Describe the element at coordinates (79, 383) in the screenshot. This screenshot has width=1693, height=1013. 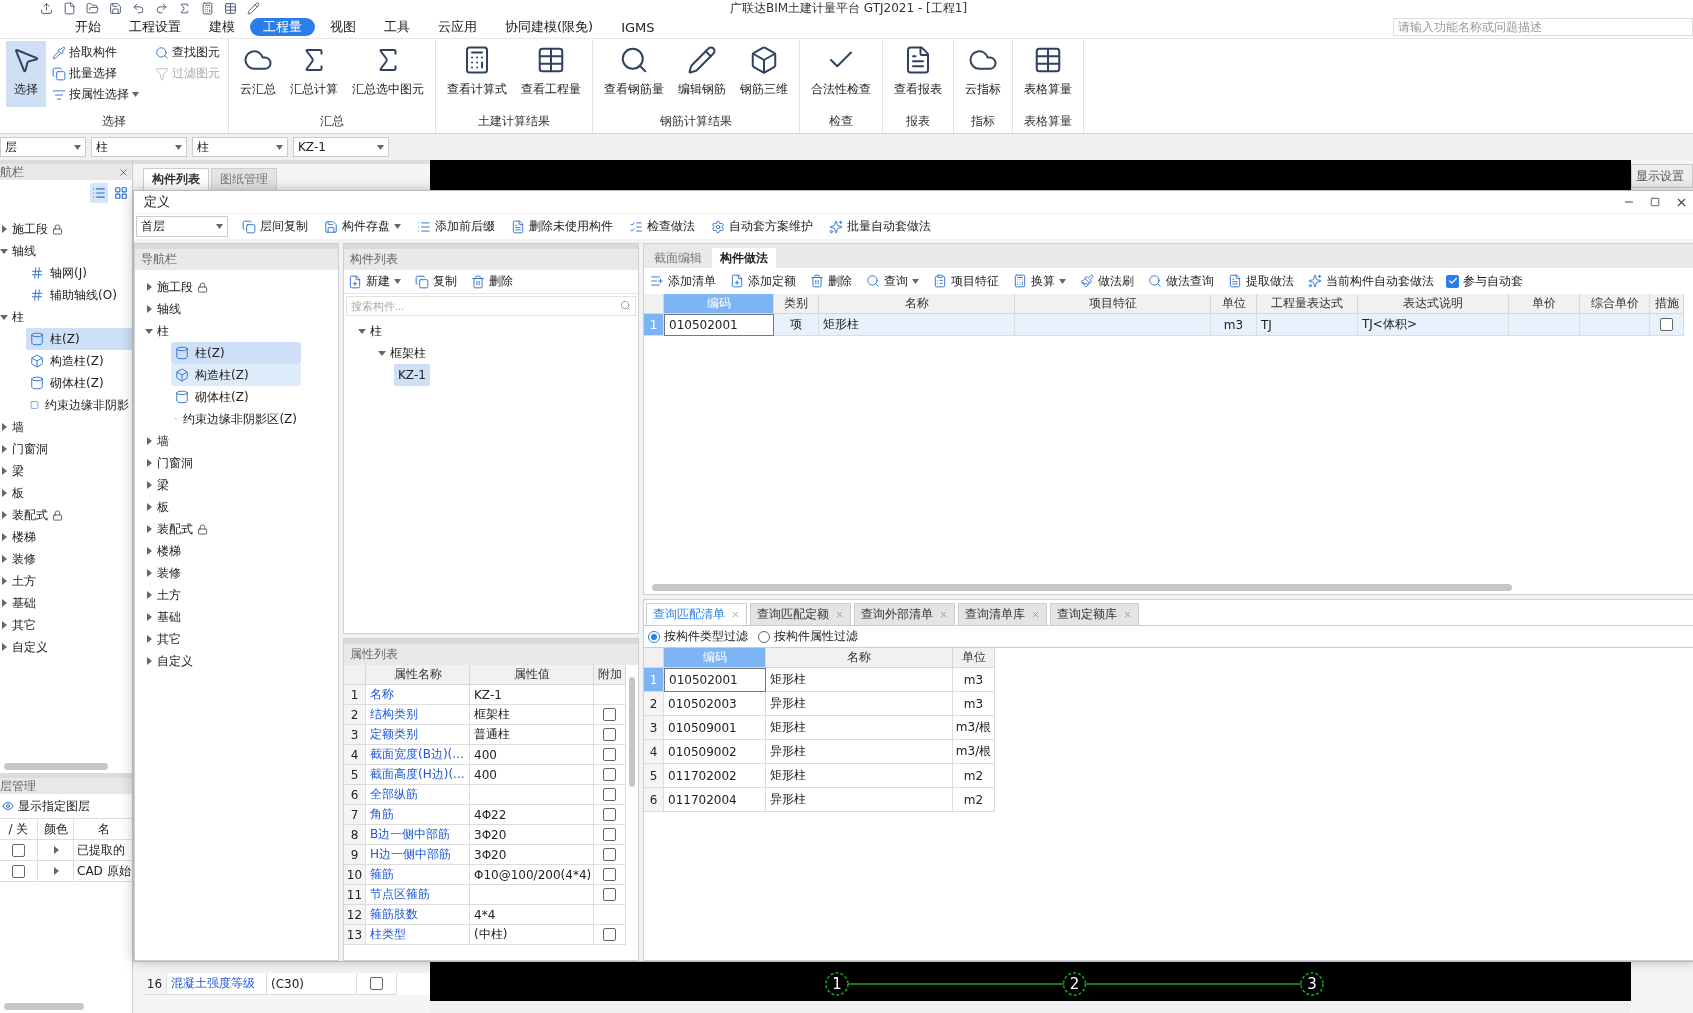
I see `tree-item: 砌体柱(Z)` at that location.